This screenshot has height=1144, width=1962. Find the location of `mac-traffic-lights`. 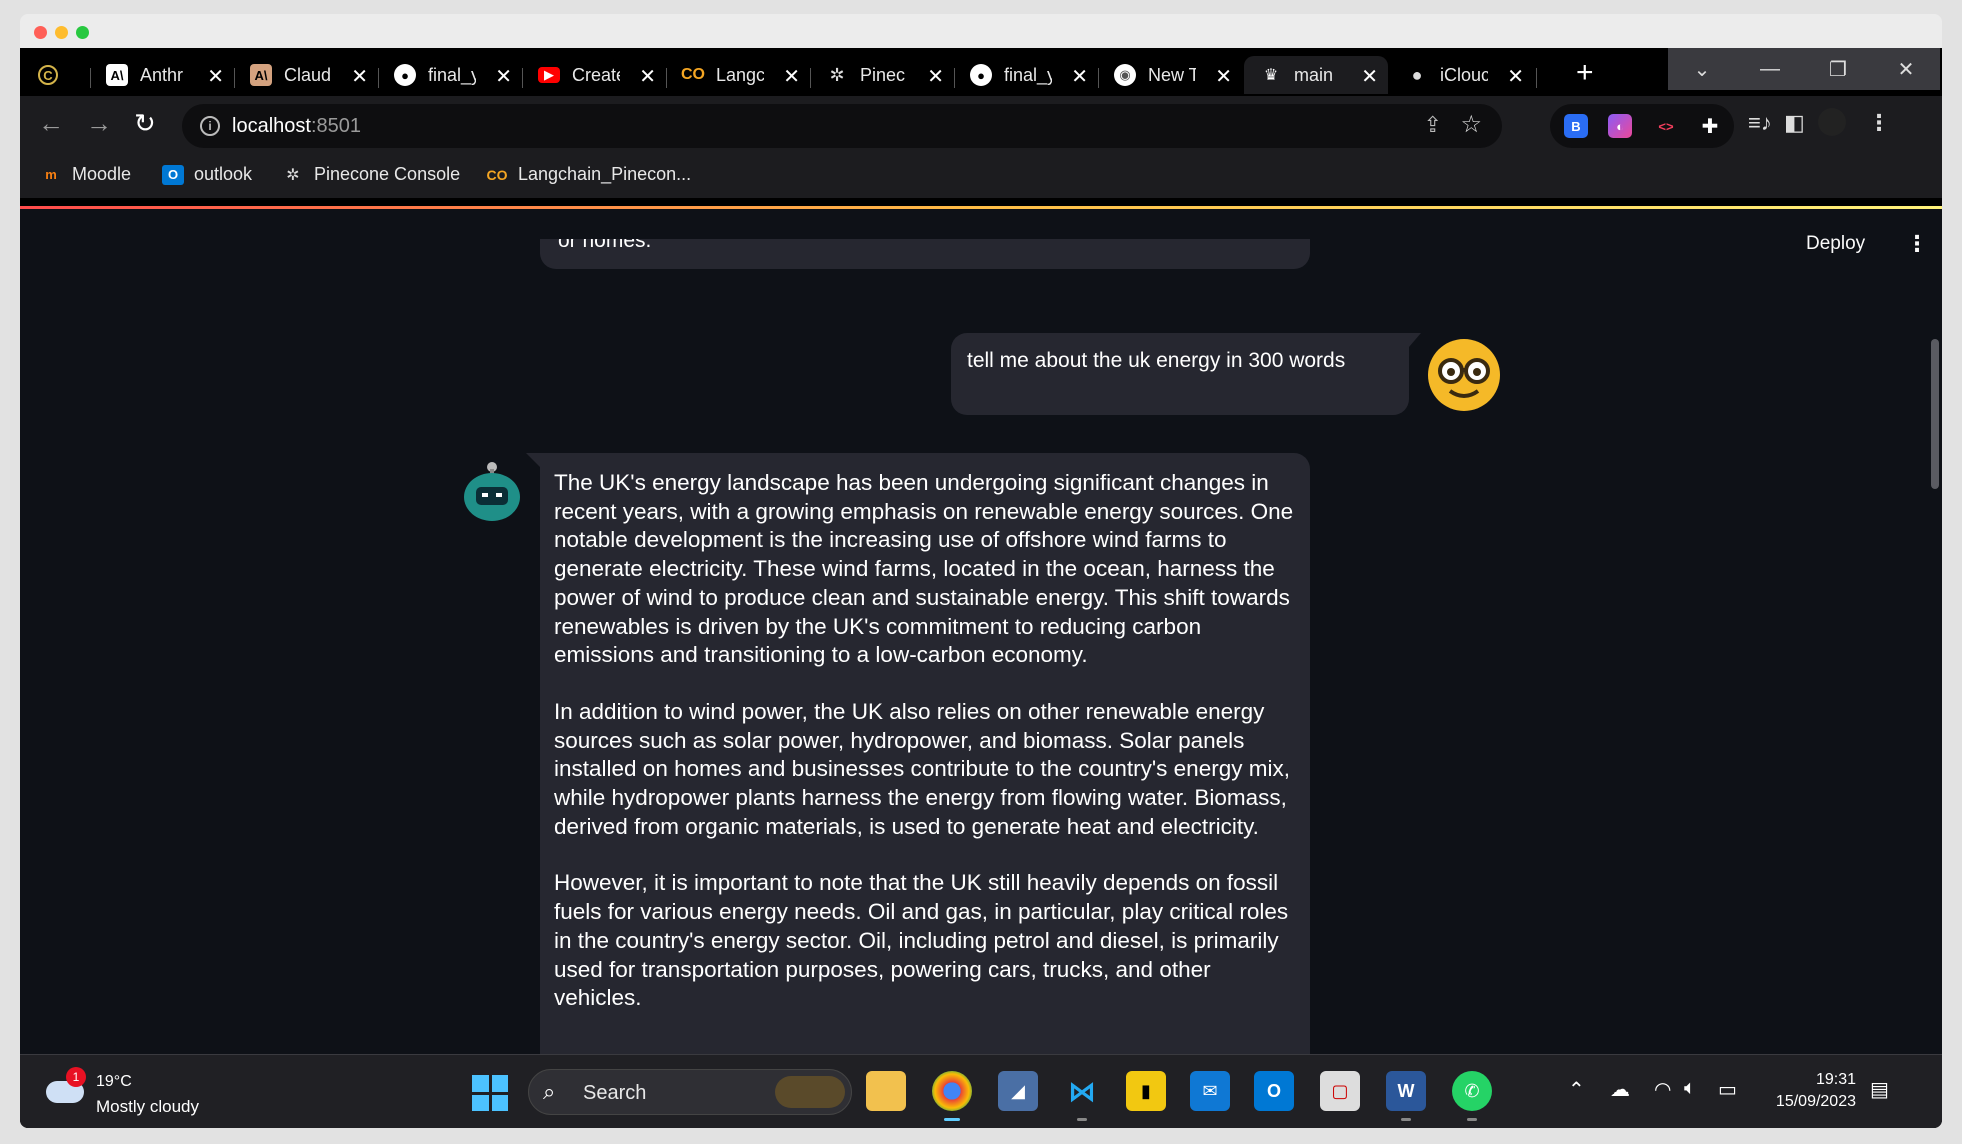

mac-traffic-lights is located at coordinates (61, 32).